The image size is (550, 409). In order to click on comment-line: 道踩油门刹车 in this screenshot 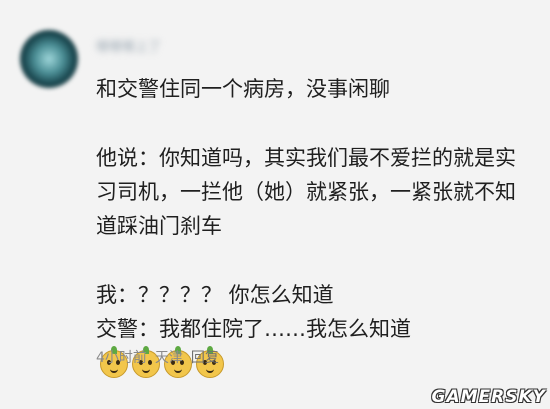, I will do `click(159, 226)`.